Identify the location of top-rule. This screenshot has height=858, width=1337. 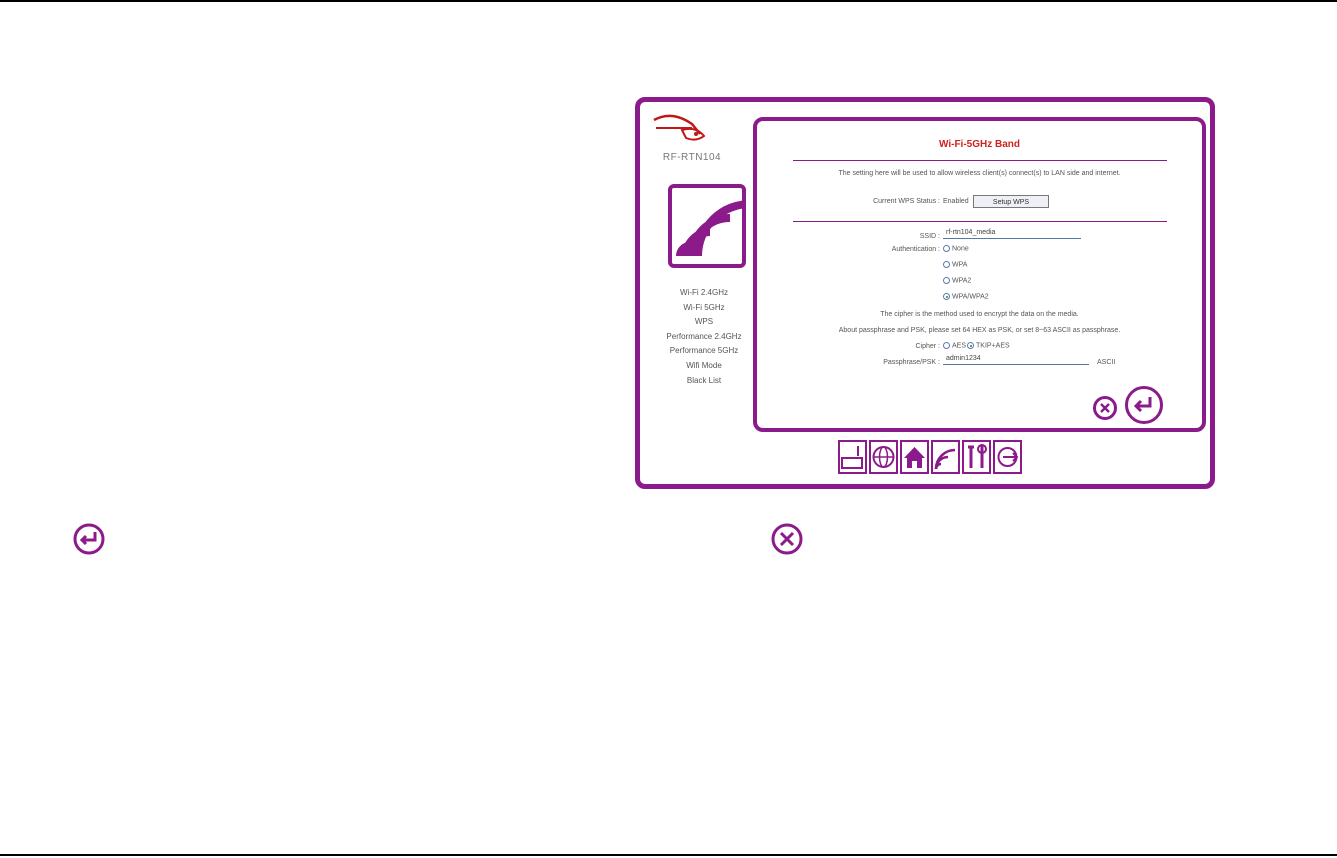
(668, 1).